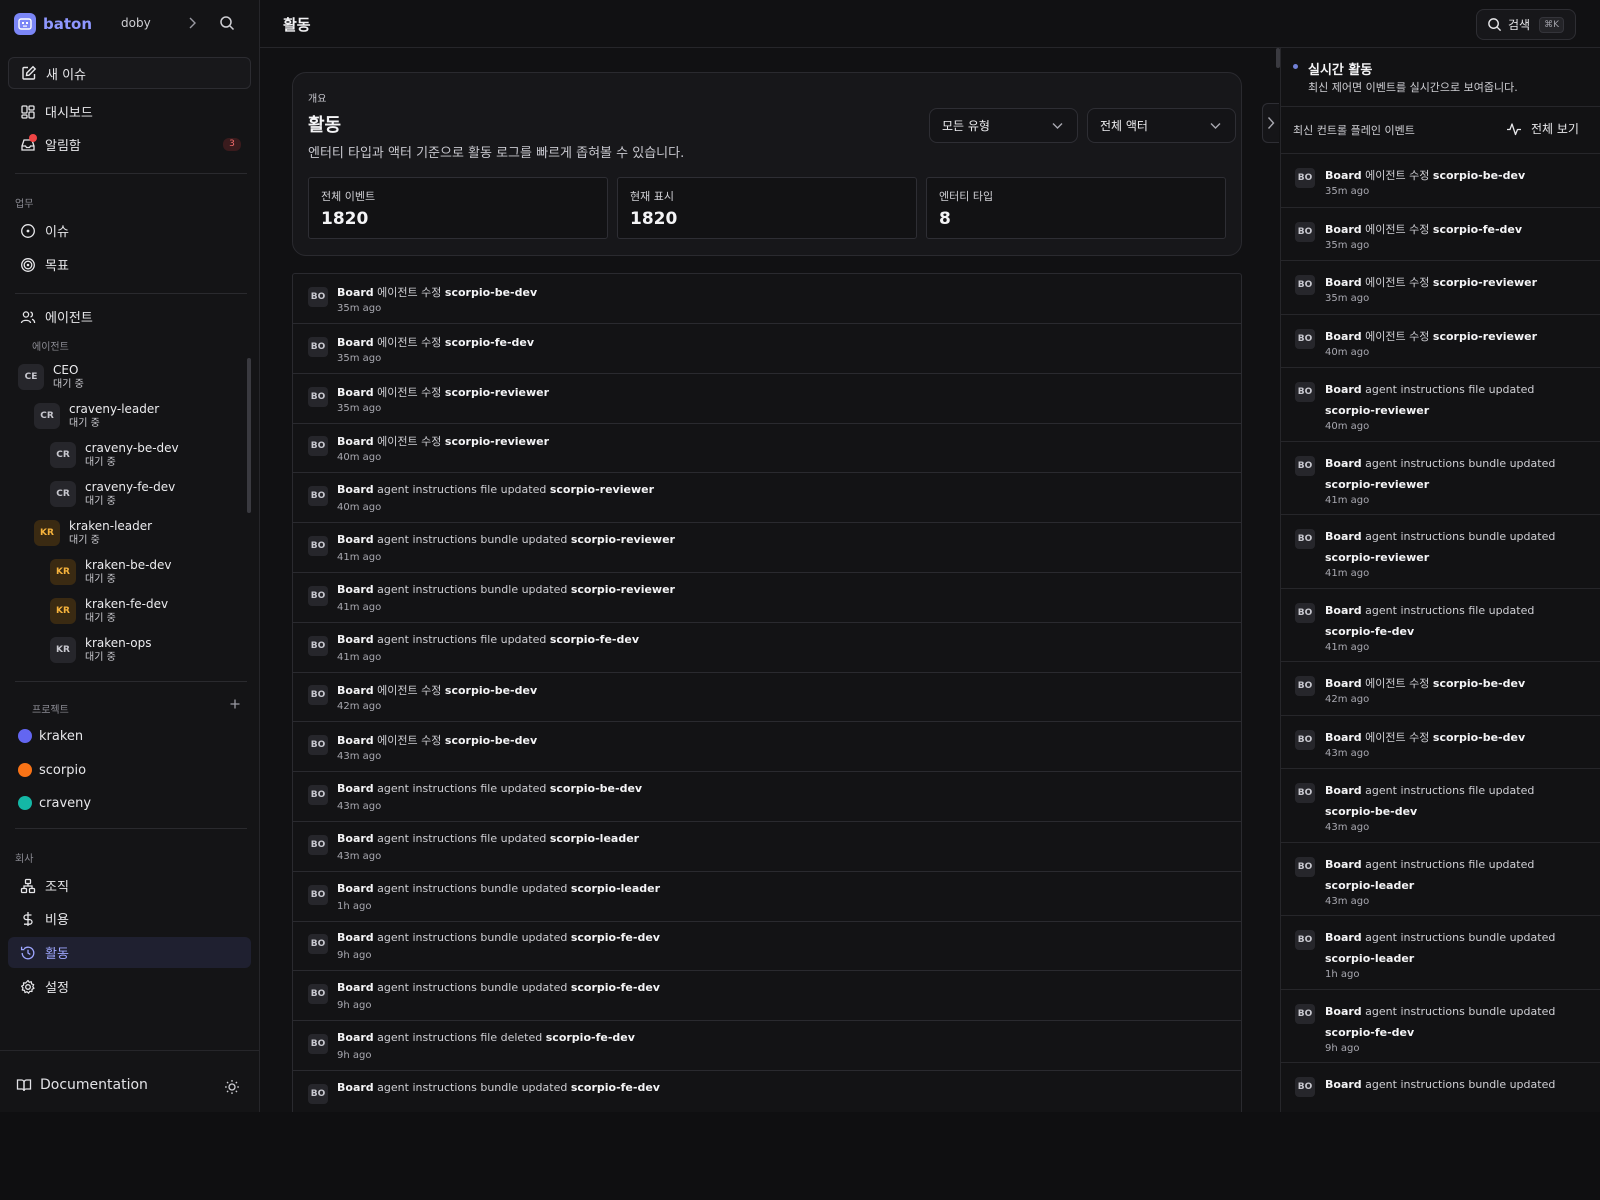  What do you see at coordinates (1526, 24) in the screenshot?
I see `global-search-button: 검색 ⌘K` at bounding box center [1526, 24].